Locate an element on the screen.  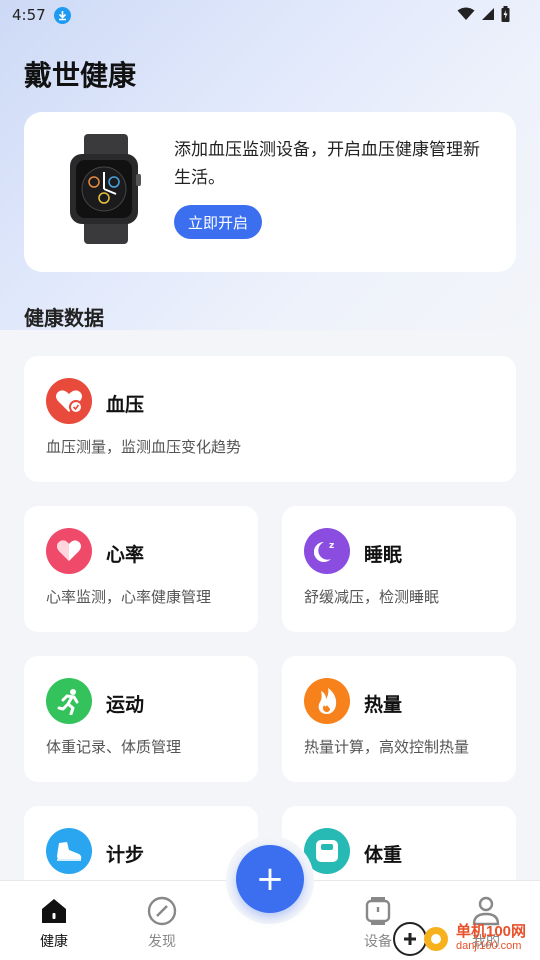
calories-card: 热量 热量计算，高效控制热量 is located at coordinates (399, 719).